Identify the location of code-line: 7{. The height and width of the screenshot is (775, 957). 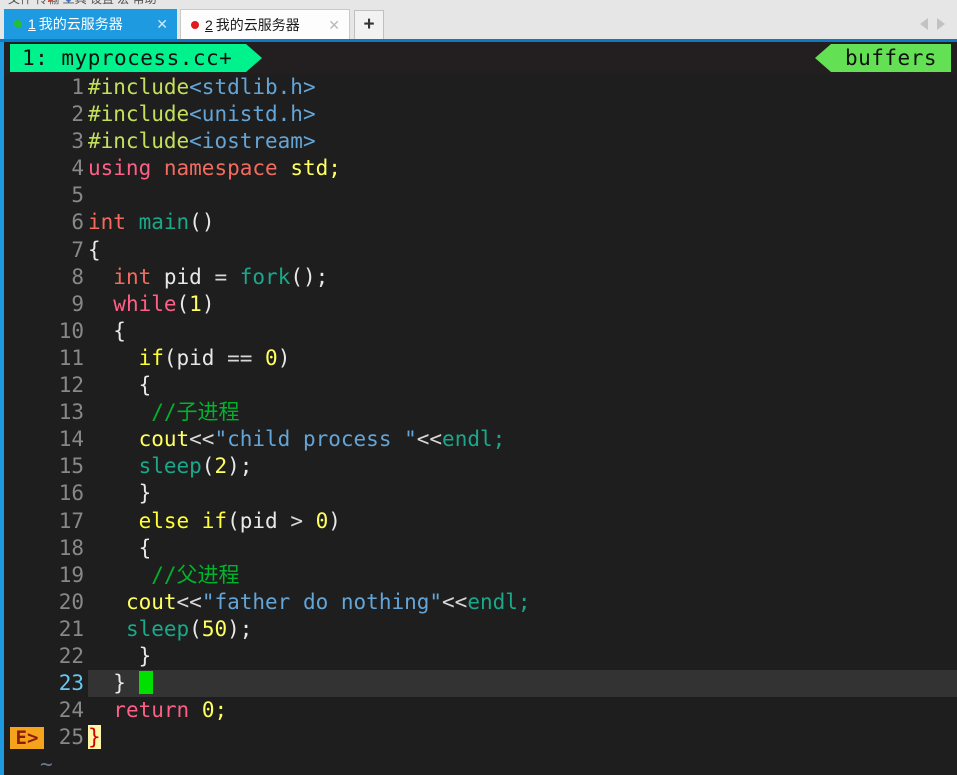
(480, 250).